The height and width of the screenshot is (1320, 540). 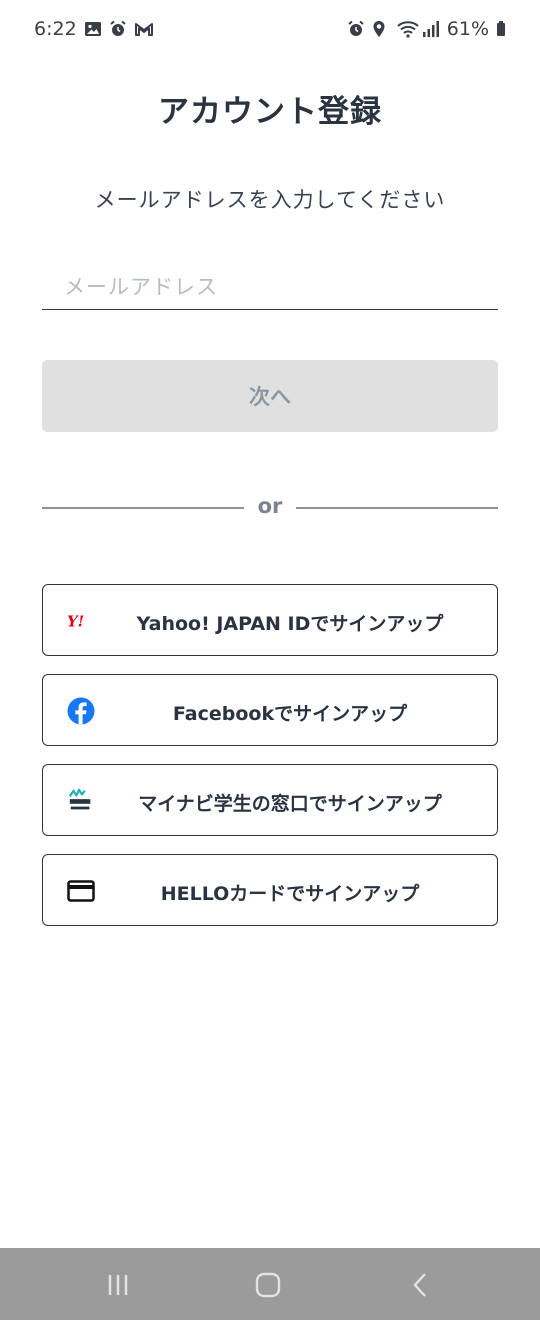 What do you see at coordinates (81, 891) in the screenshot?
I see `credit-card-icon` at bounding box center [81, 891].